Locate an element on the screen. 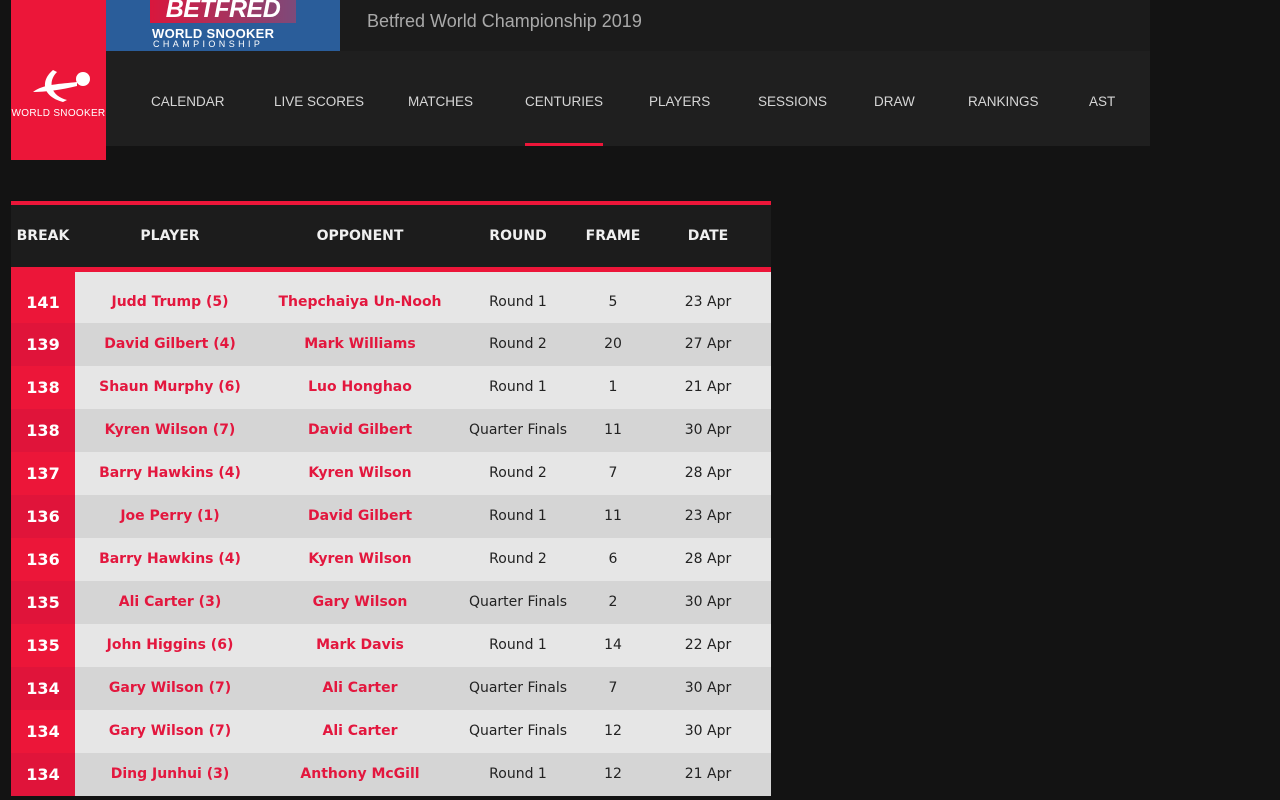 This screenshot has height=800, width=1280. nav-players: PLAYERS is located at coordinates (679, 98).